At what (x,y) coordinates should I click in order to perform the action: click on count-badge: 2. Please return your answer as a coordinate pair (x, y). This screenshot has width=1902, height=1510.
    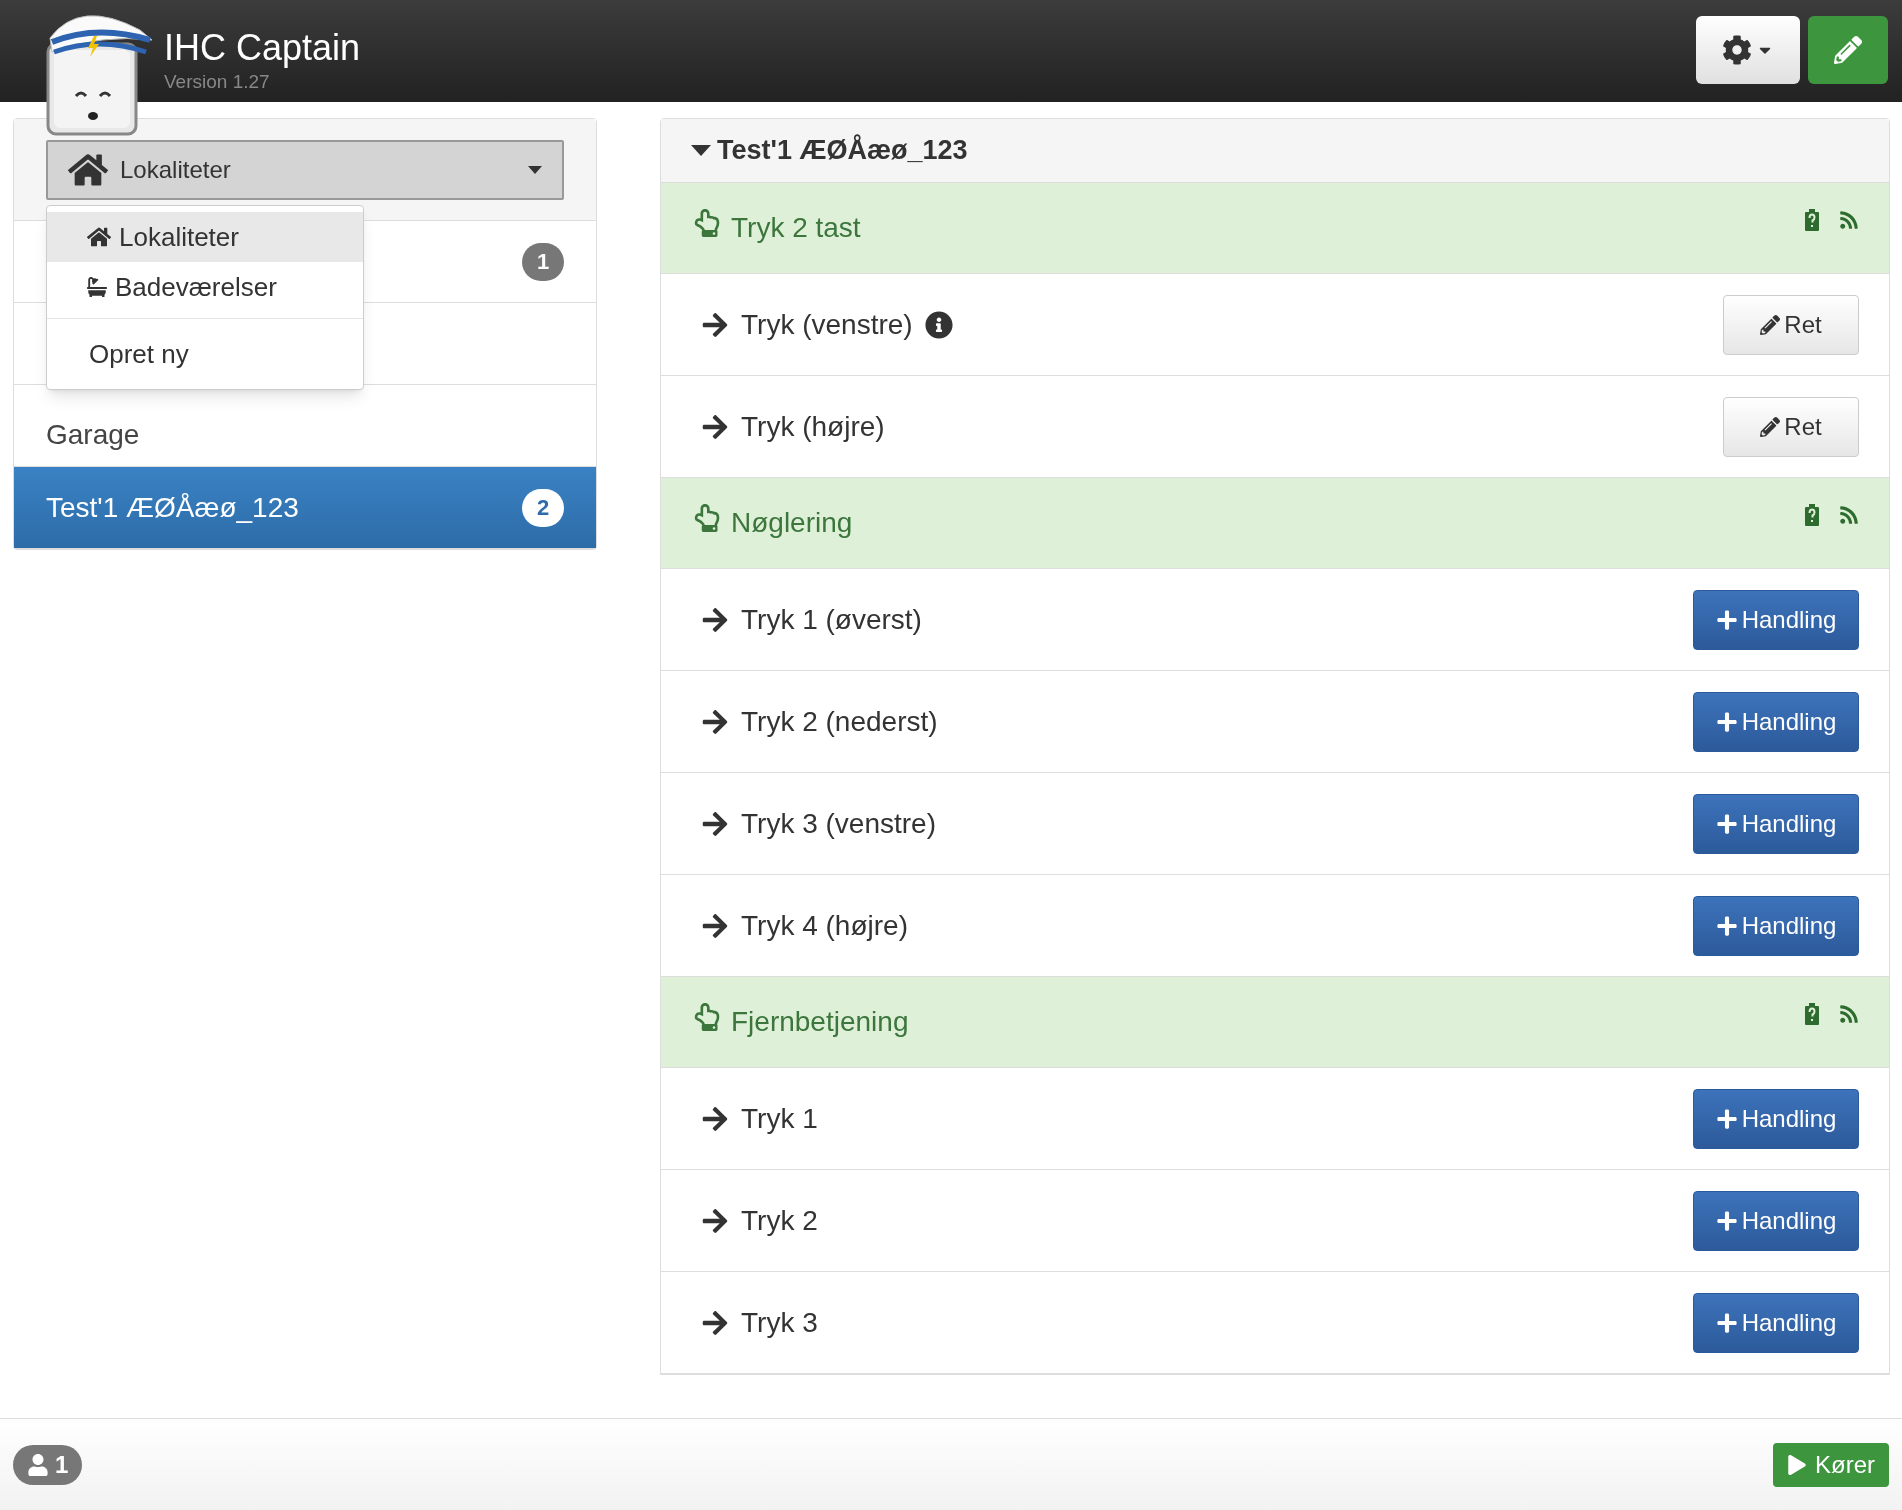
    Looking at the image, I should click on (543, 507).